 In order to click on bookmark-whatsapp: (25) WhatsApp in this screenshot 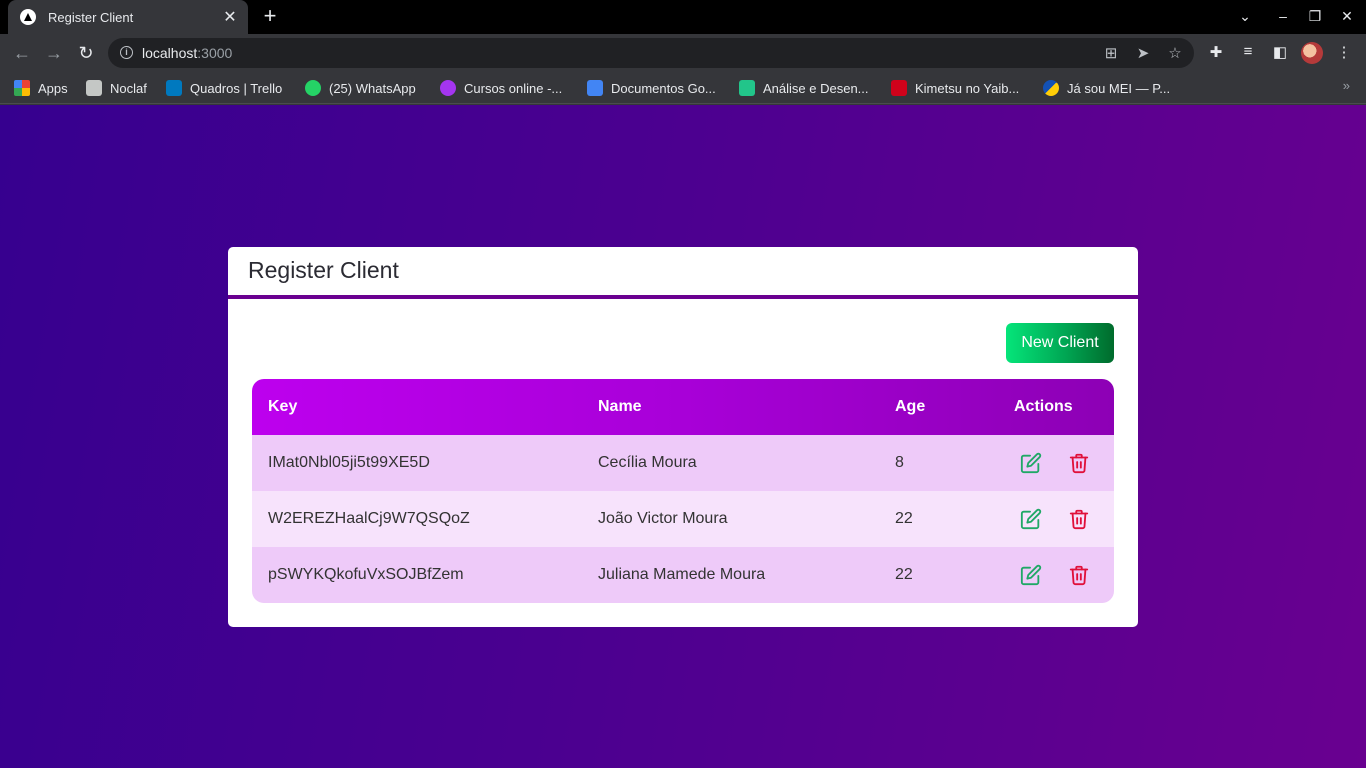, I will do `click(360, 88)`.